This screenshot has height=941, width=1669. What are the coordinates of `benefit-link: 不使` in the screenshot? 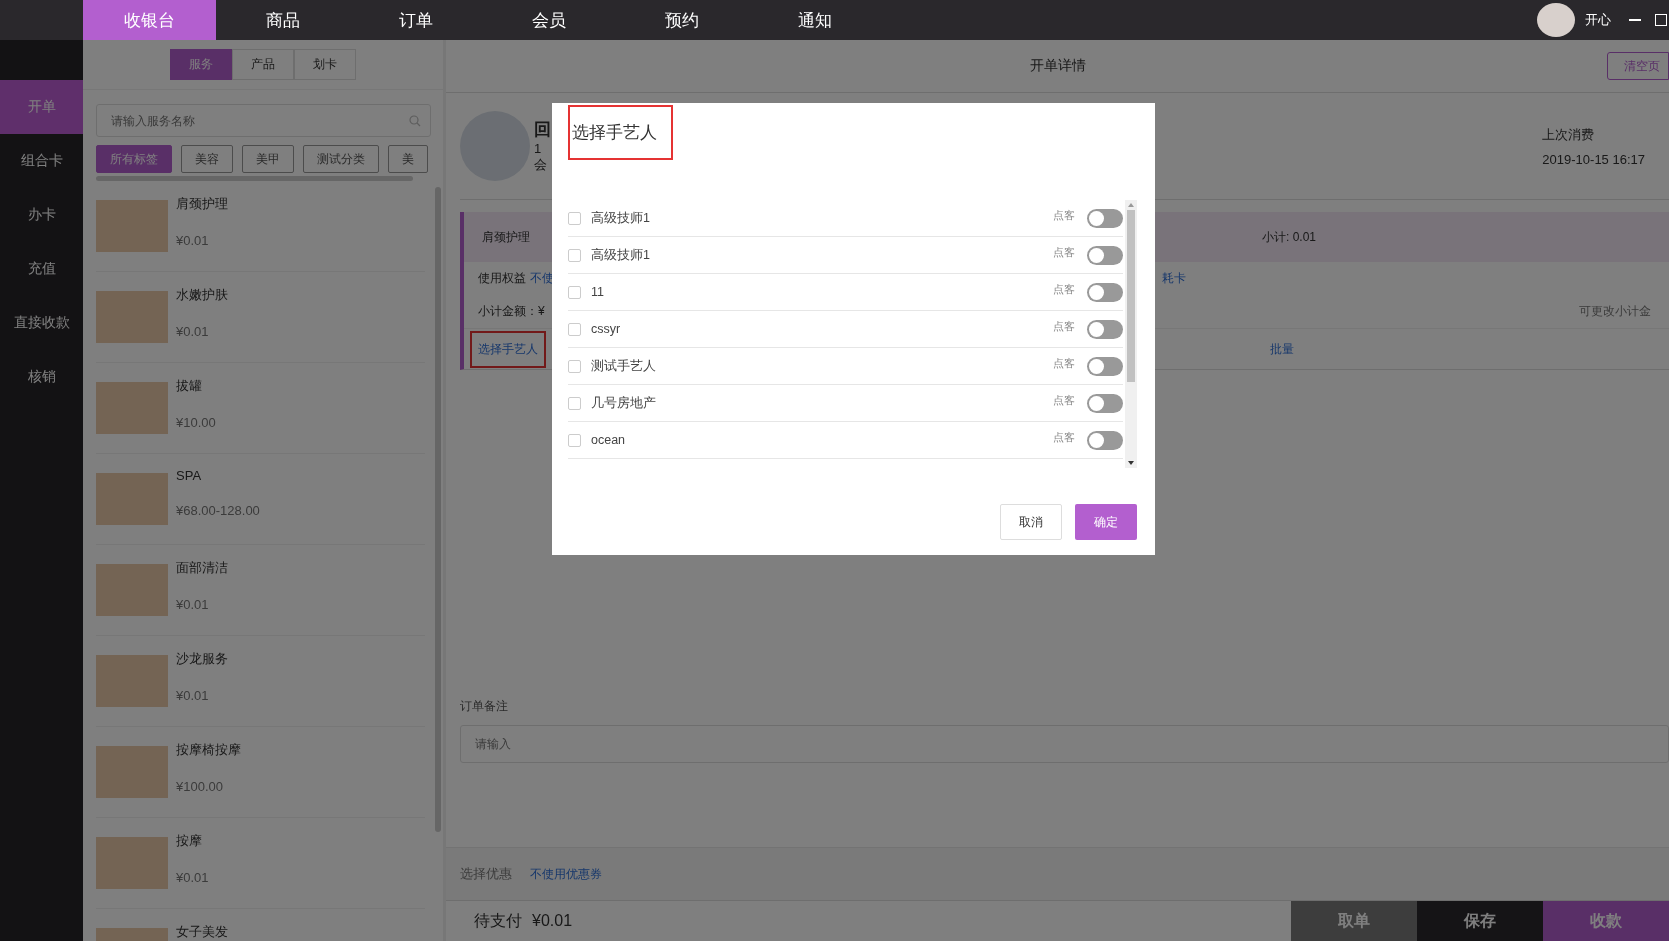 It's located at (542, 278).